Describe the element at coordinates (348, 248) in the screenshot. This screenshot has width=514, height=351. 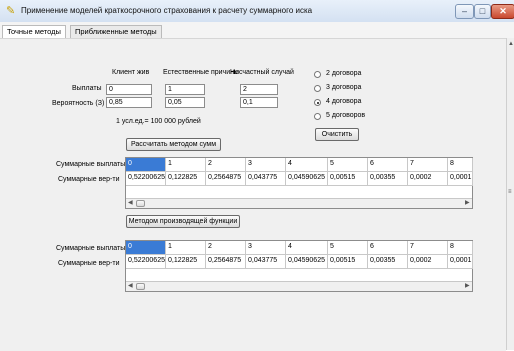
I see `table2-payments-cell: 5` at that location.